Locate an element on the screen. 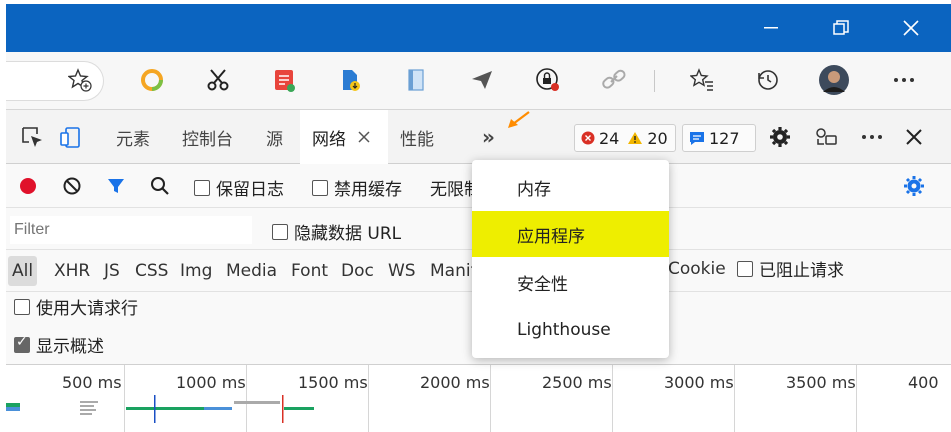  disable-cache-checkbox: 禁用缓存 is located at coordinates (357, 187).